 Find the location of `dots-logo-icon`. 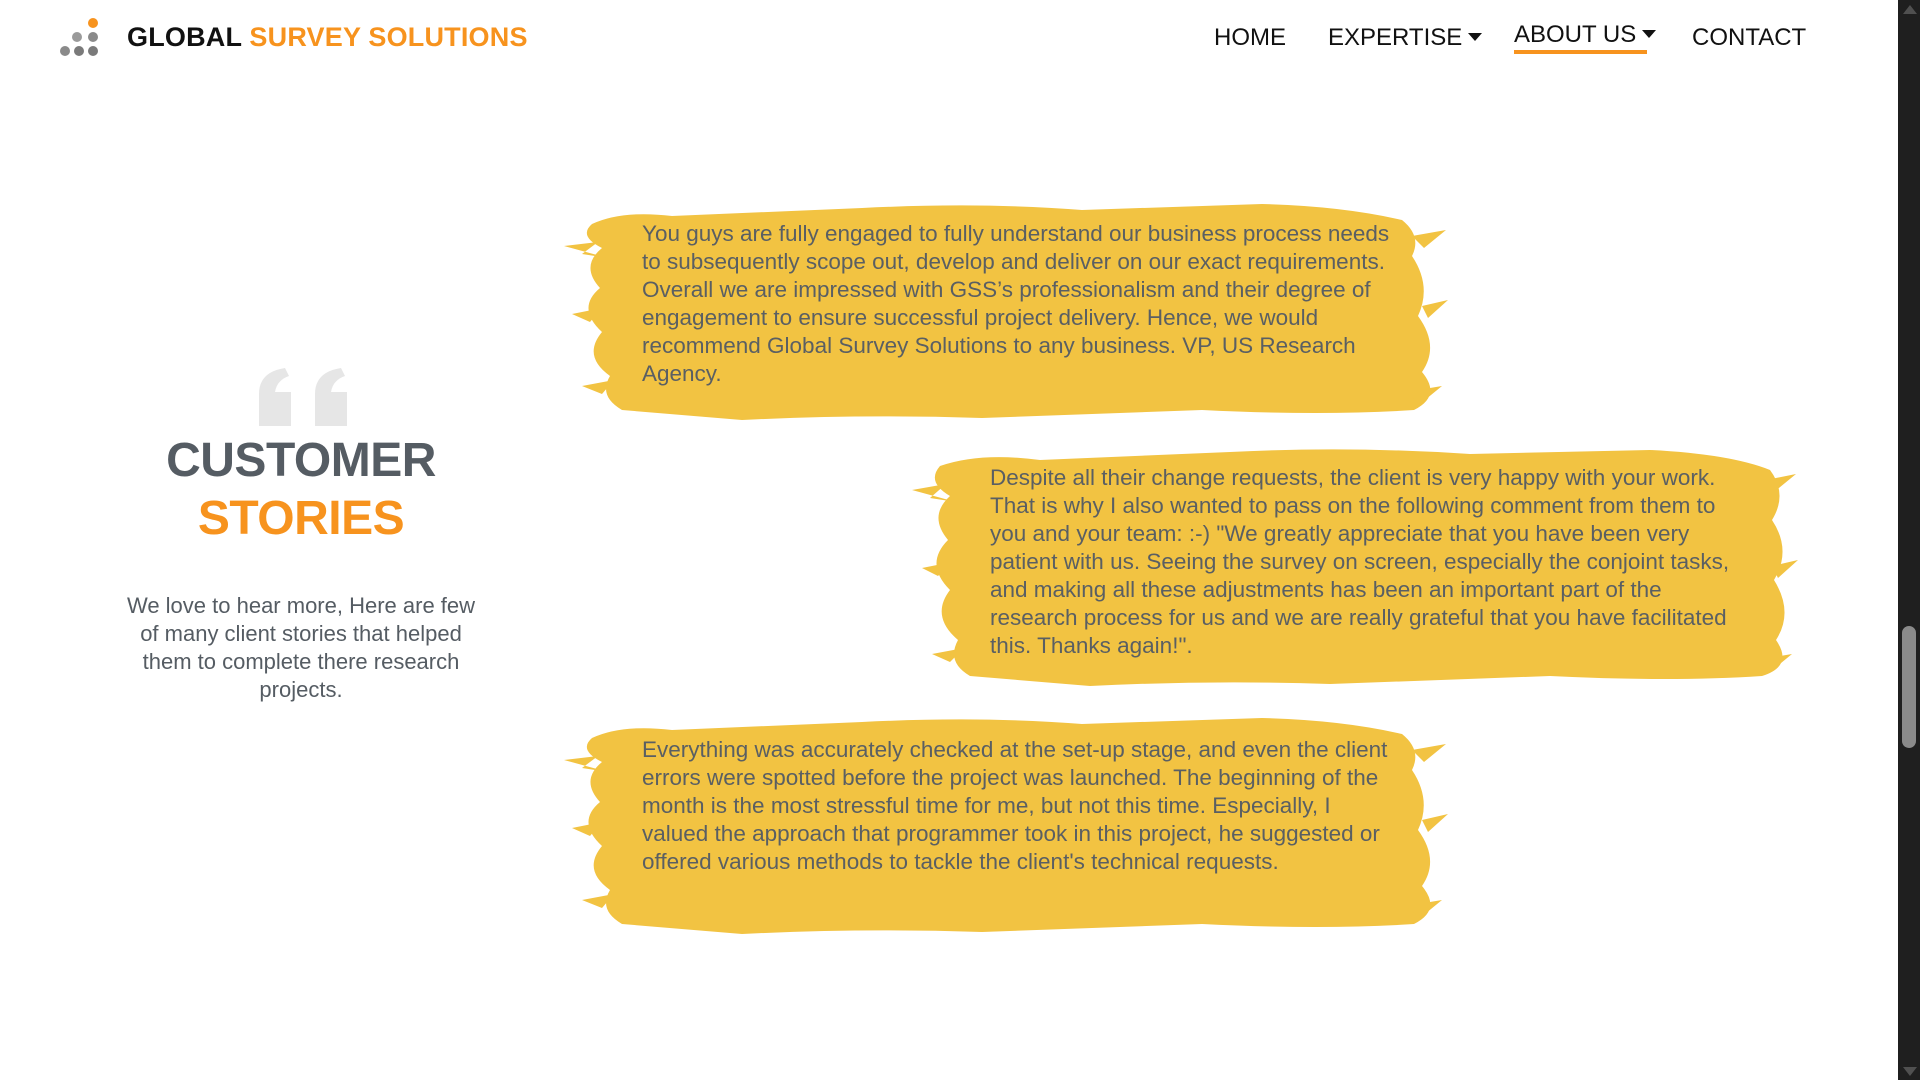

dots-logo-icon is located at coordinates (80, 38).